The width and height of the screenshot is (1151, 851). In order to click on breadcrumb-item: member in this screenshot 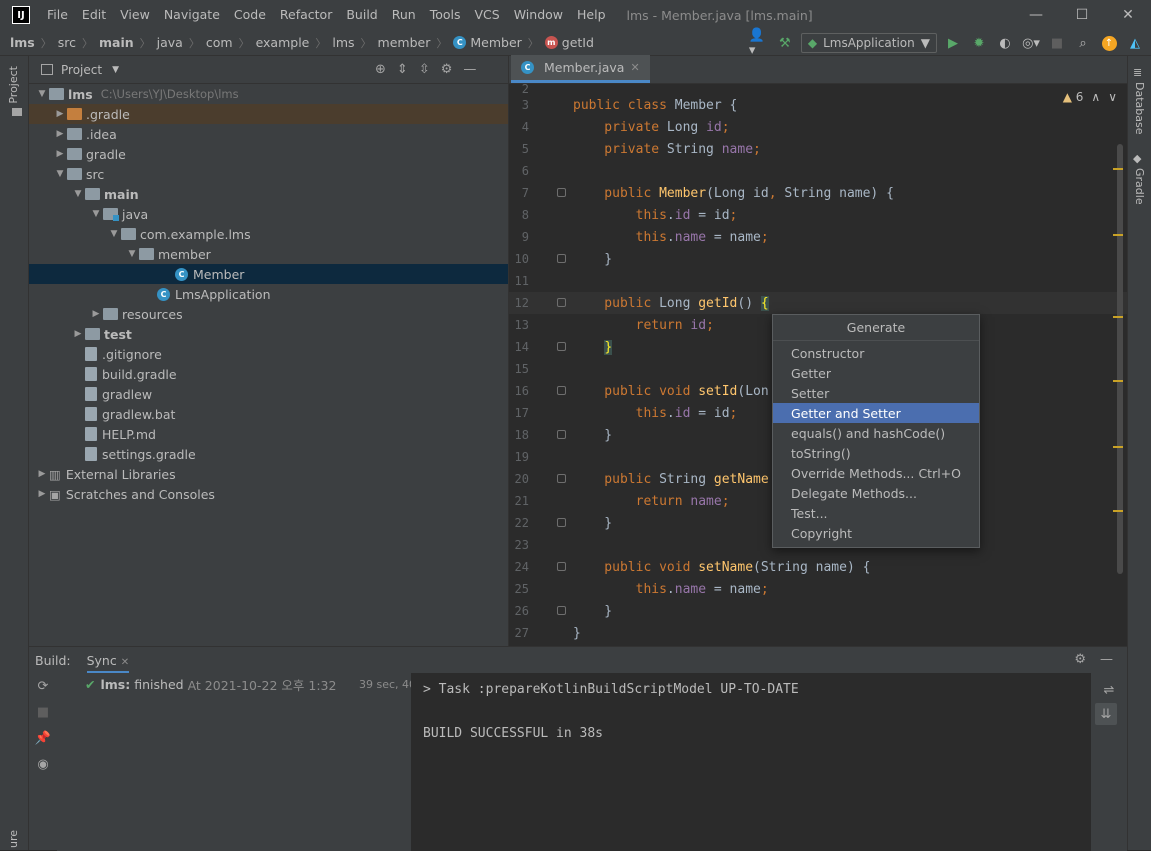, I will do `click(404, 42)`.